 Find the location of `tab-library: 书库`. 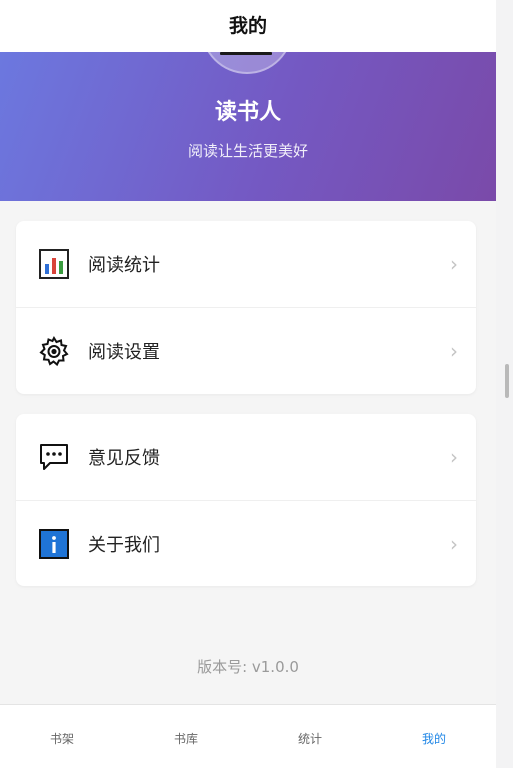

tab-library: 书库 is located at coordinates (186, 736).